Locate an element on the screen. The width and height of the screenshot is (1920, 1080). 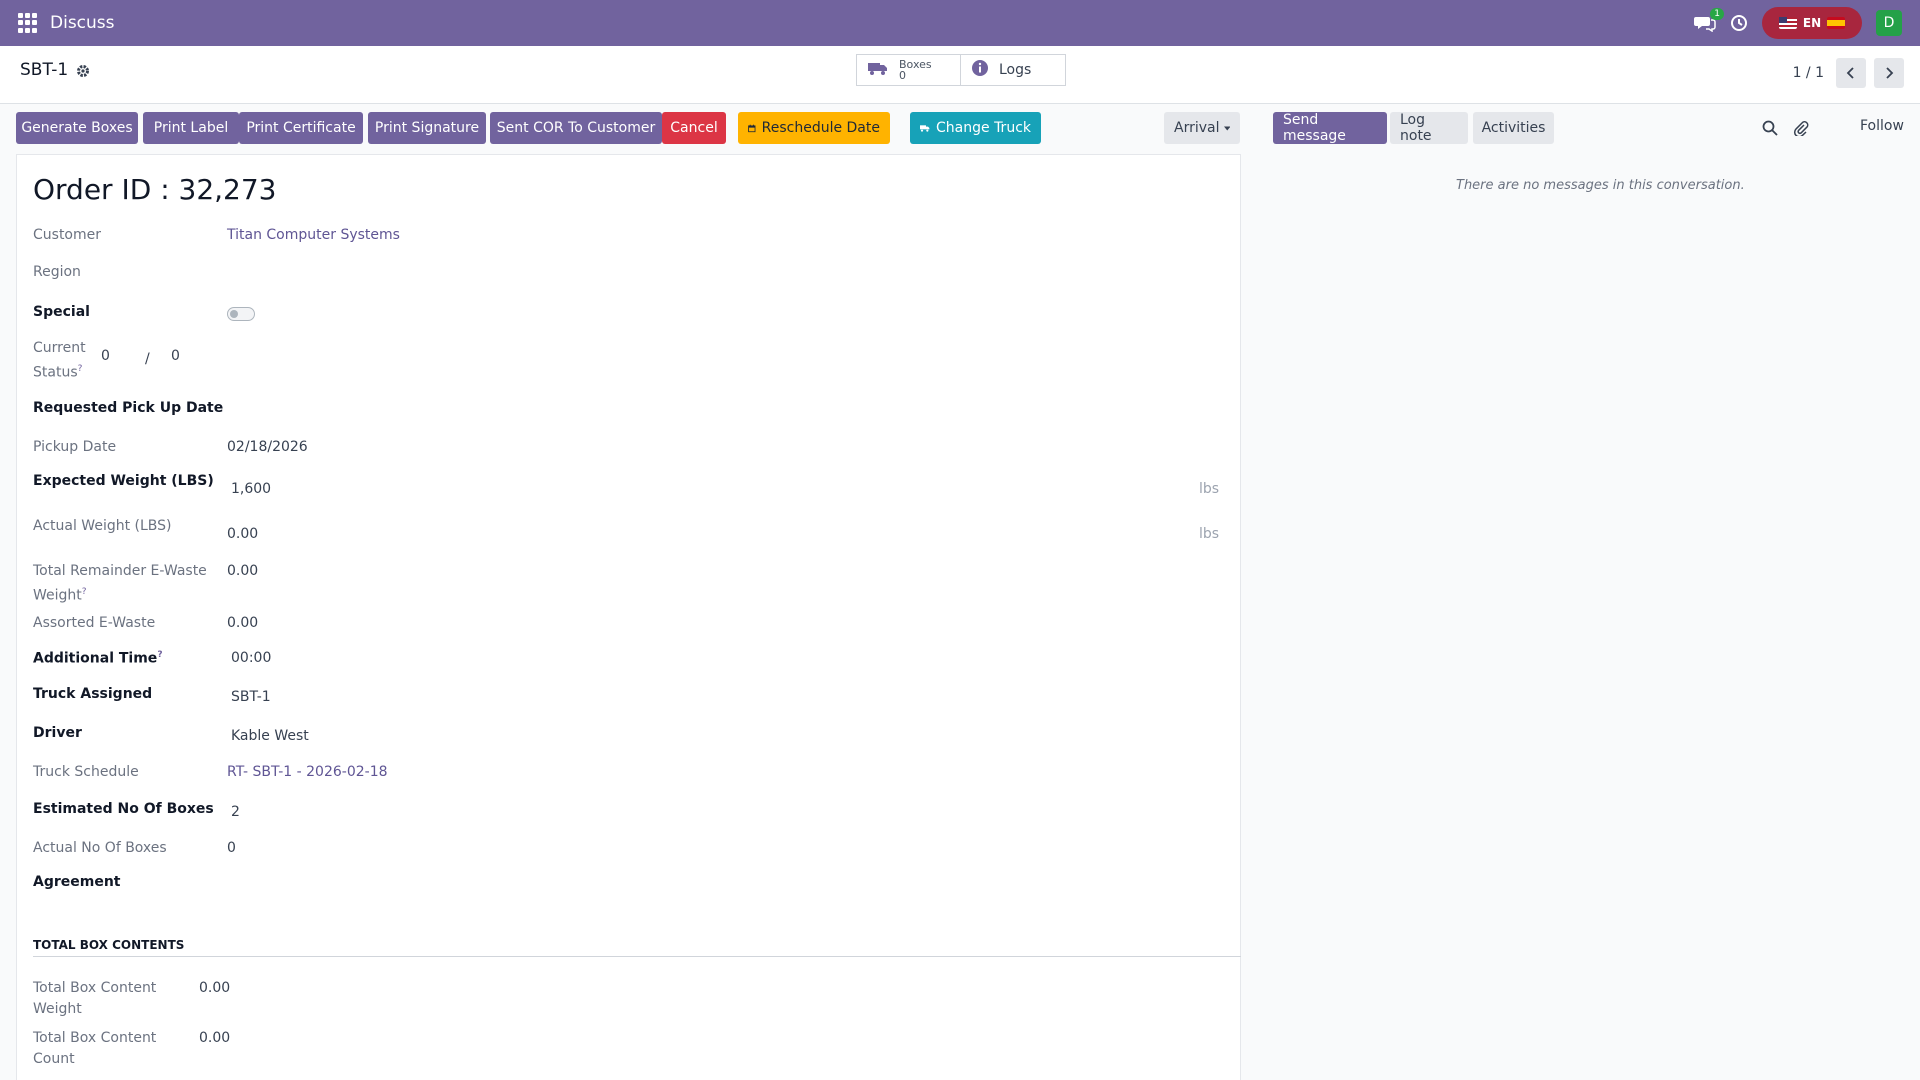
pager-previous-button is located at coordinates (1851, 73).